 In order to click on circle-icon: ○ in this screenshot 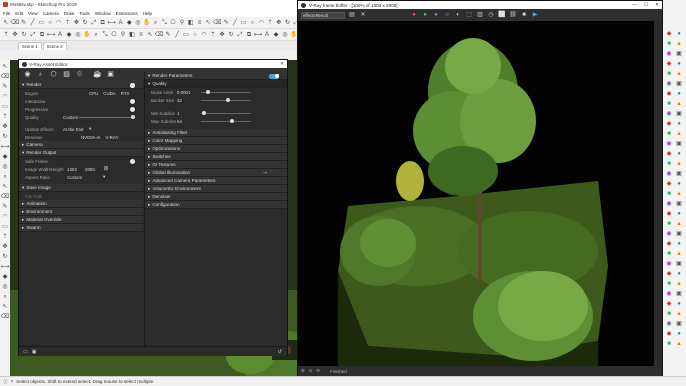, I will do `click(195, 35)`.